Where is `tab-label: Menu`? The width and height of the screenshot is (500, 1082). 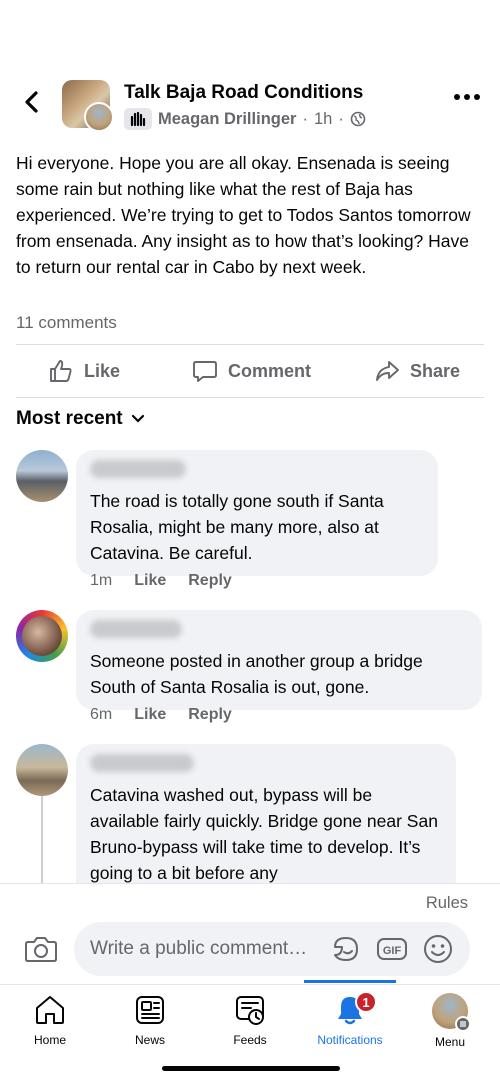 tab-label: Menu is located at coordinates (450, 1042).